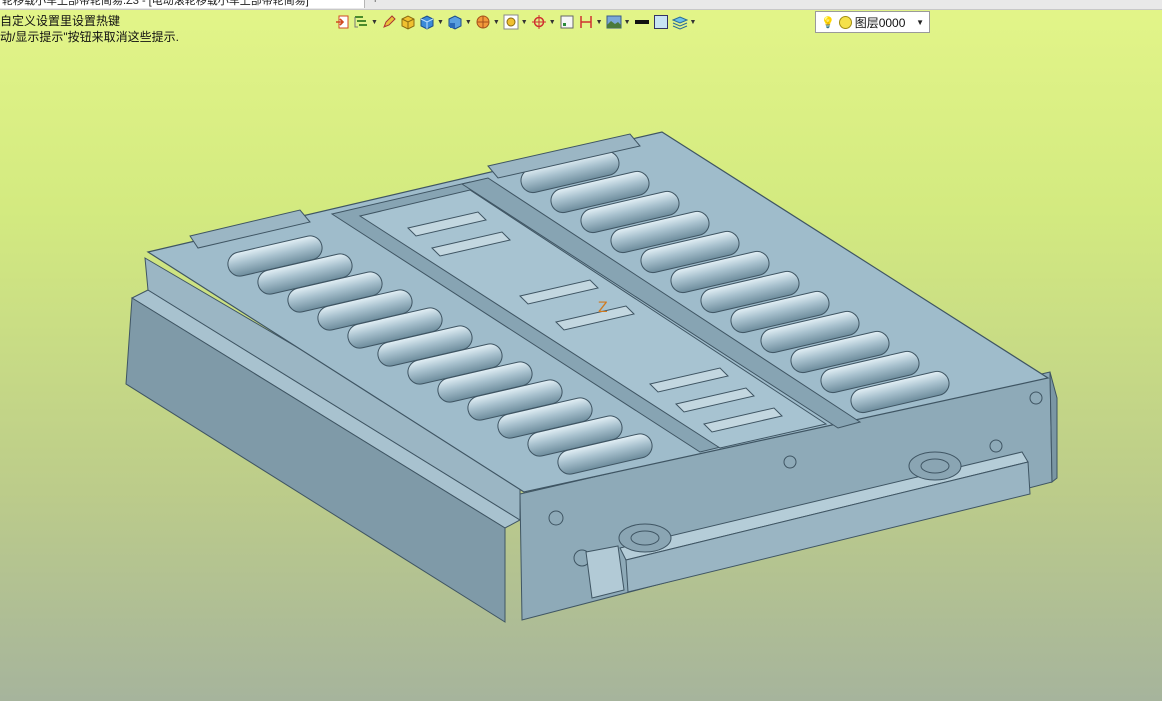  Describe the element at coordinates (605, 572) in the screenshot. I see `coupling-block` at that location.